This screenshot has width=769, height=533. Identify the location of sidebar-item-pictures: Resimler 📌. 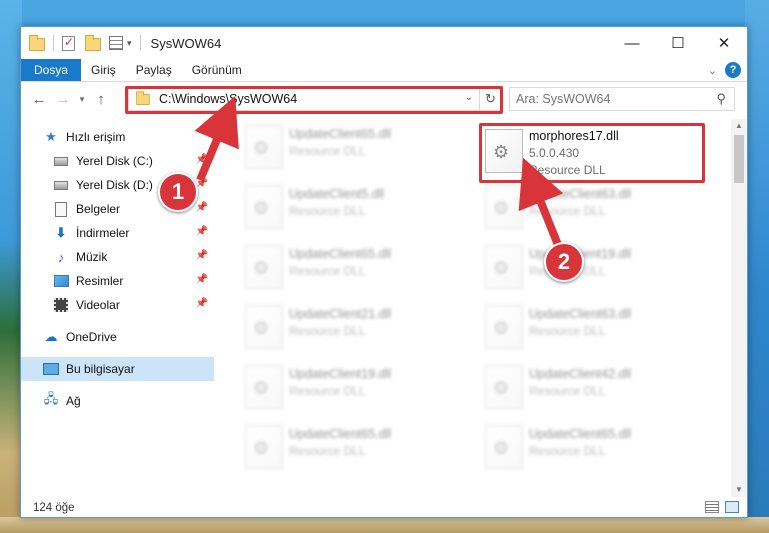
(117, 281).